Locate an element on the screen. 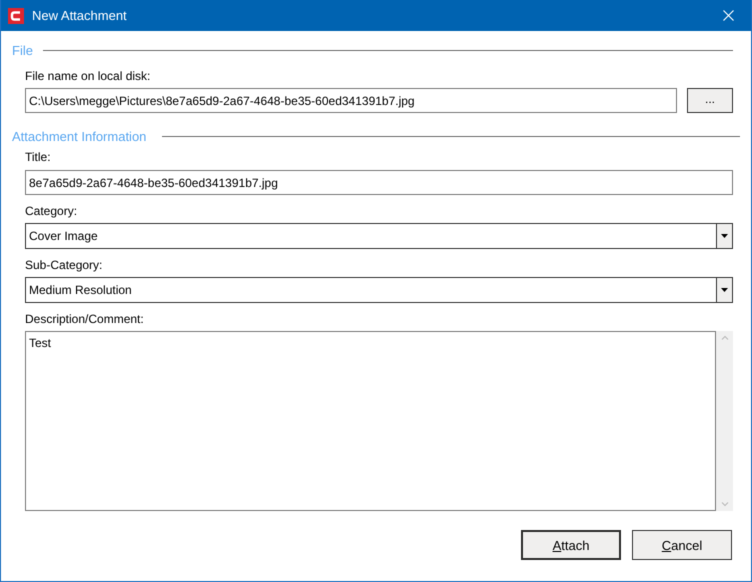 Image resolution: width=752 pixels, height=582 pixels. title-field: 8e7a65d9-2a67-4648-be35-60ed341391b7.jpg is located at coordinates (379, 182).